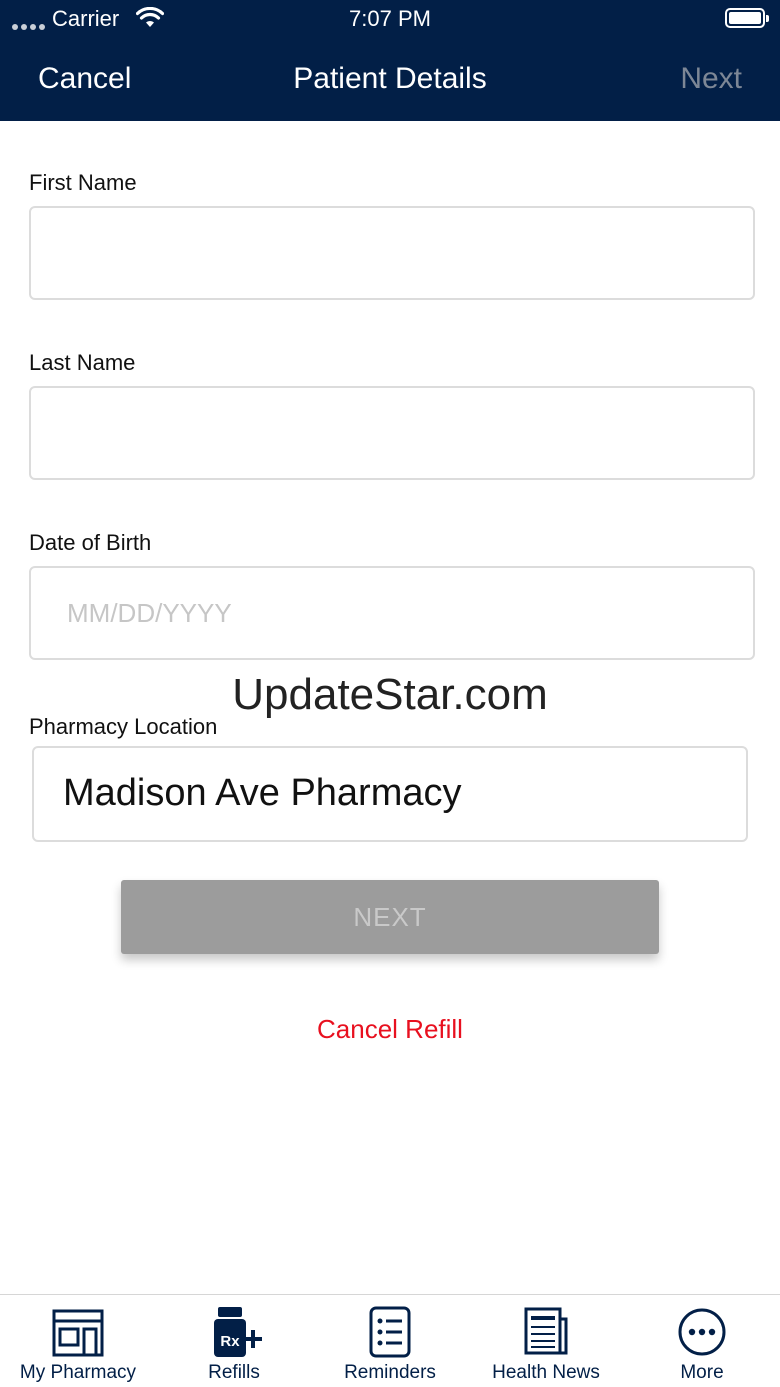 Image resolution: width=780 pixels, height=1387 pixels. Describe the element at coordinates (546, 1331) in the screenshot. I see `newspaper-icon` at that location.